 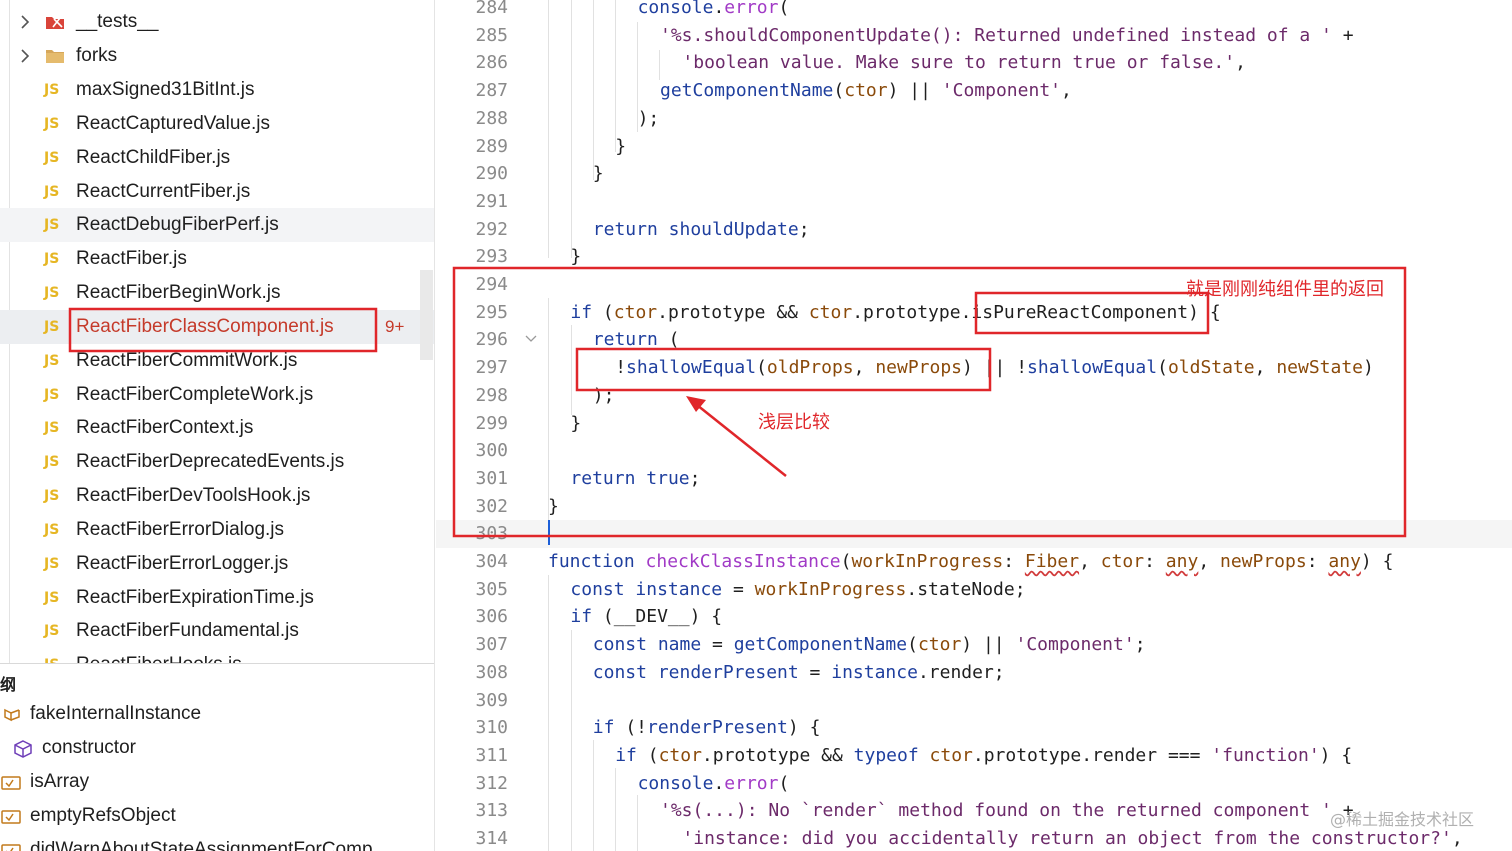 What do you see at coordinates (217, 749) in the screenshot?
I see `outline-item: constructor` at bounding box center [217, 749].